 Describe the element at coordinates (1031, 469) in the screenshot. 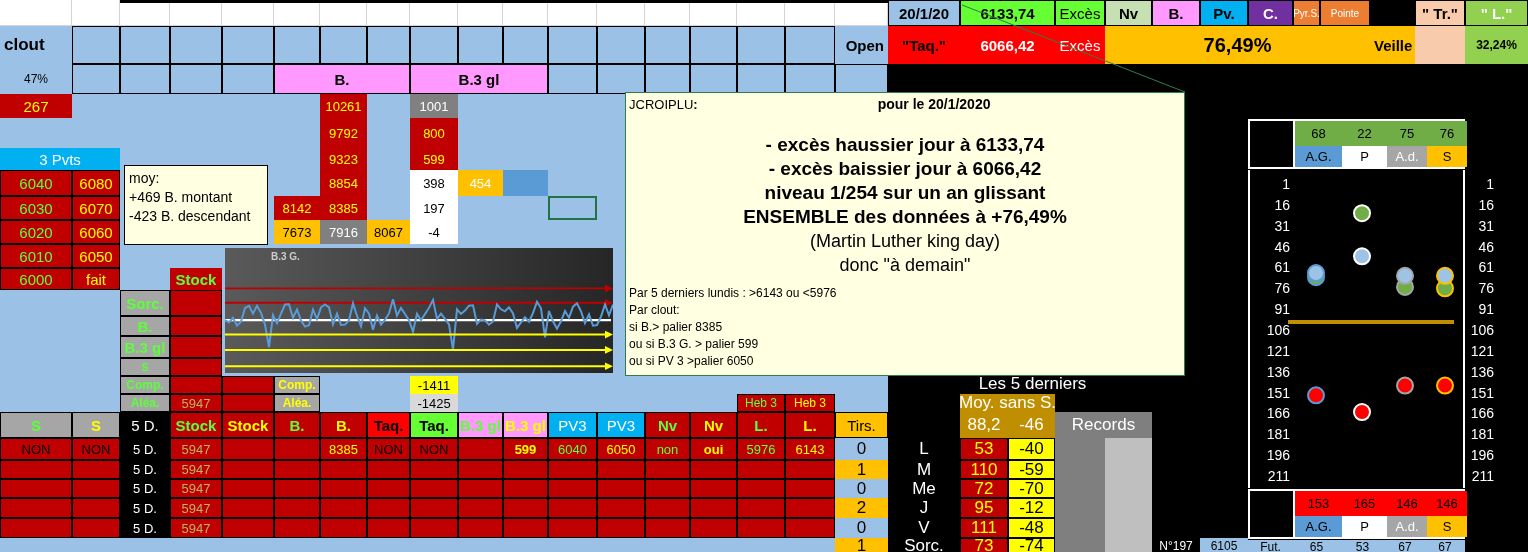

I see `table-cell: -59` at that location.